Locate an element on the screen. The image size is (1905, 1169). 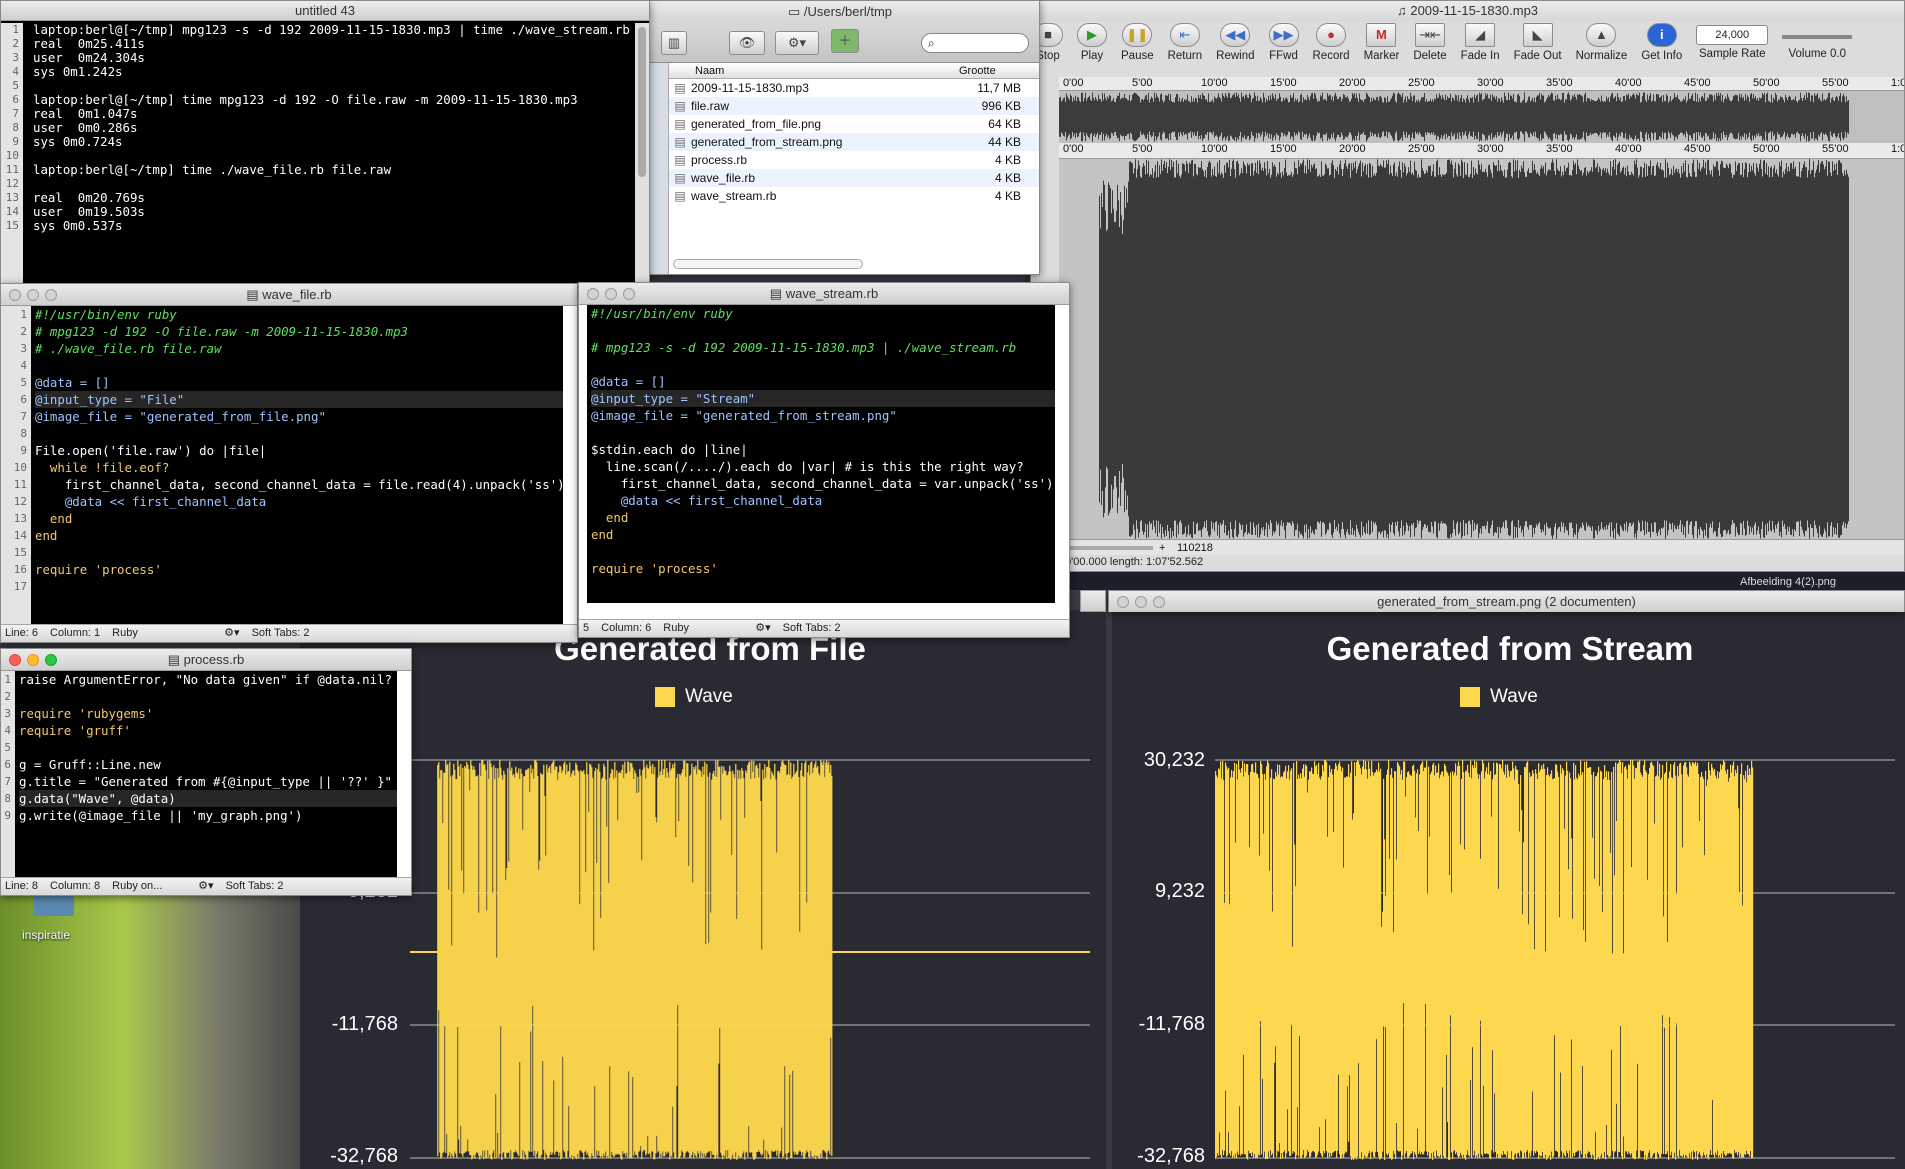
file-row: ▤ process.rb 4 KB is located at coordinates (854, 160).